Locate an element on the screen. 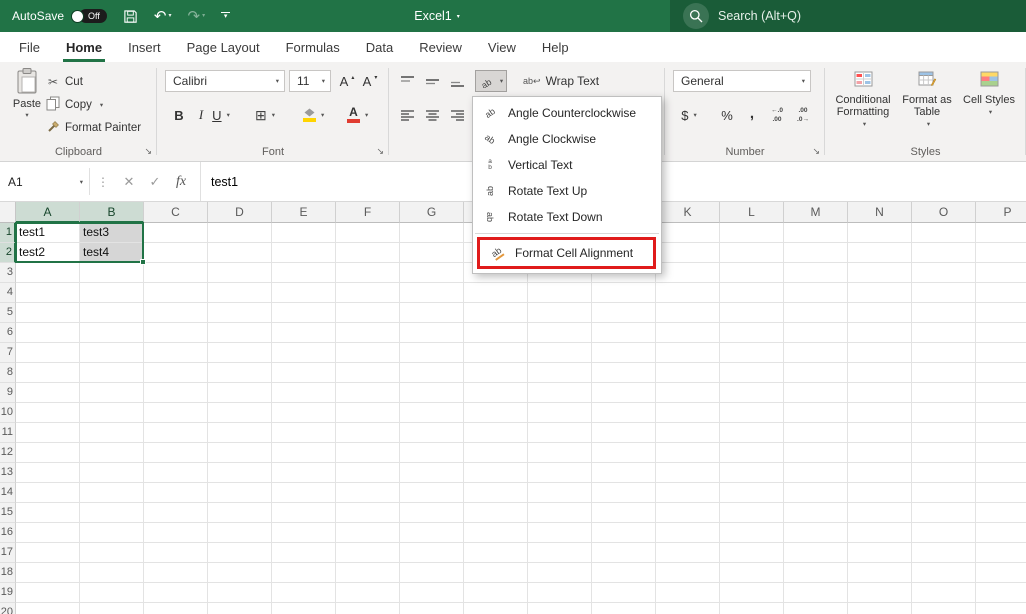  cell-B2: test4 is located at coordinates (112, 253).